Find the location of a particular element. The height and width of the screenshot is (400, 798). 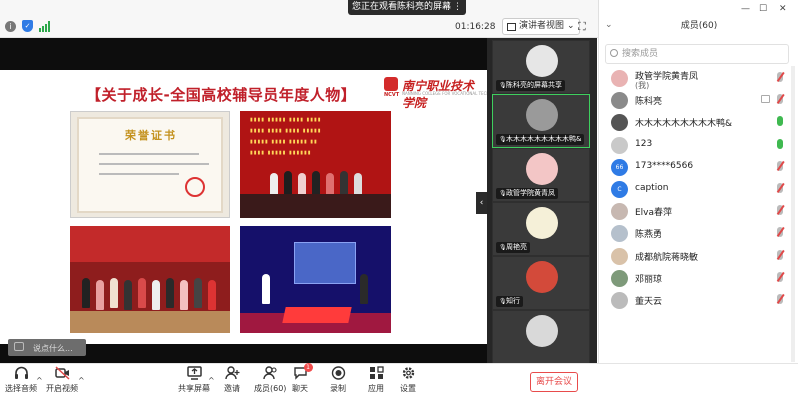

invite-label: 邀请 is located at coordinates (232, 388).